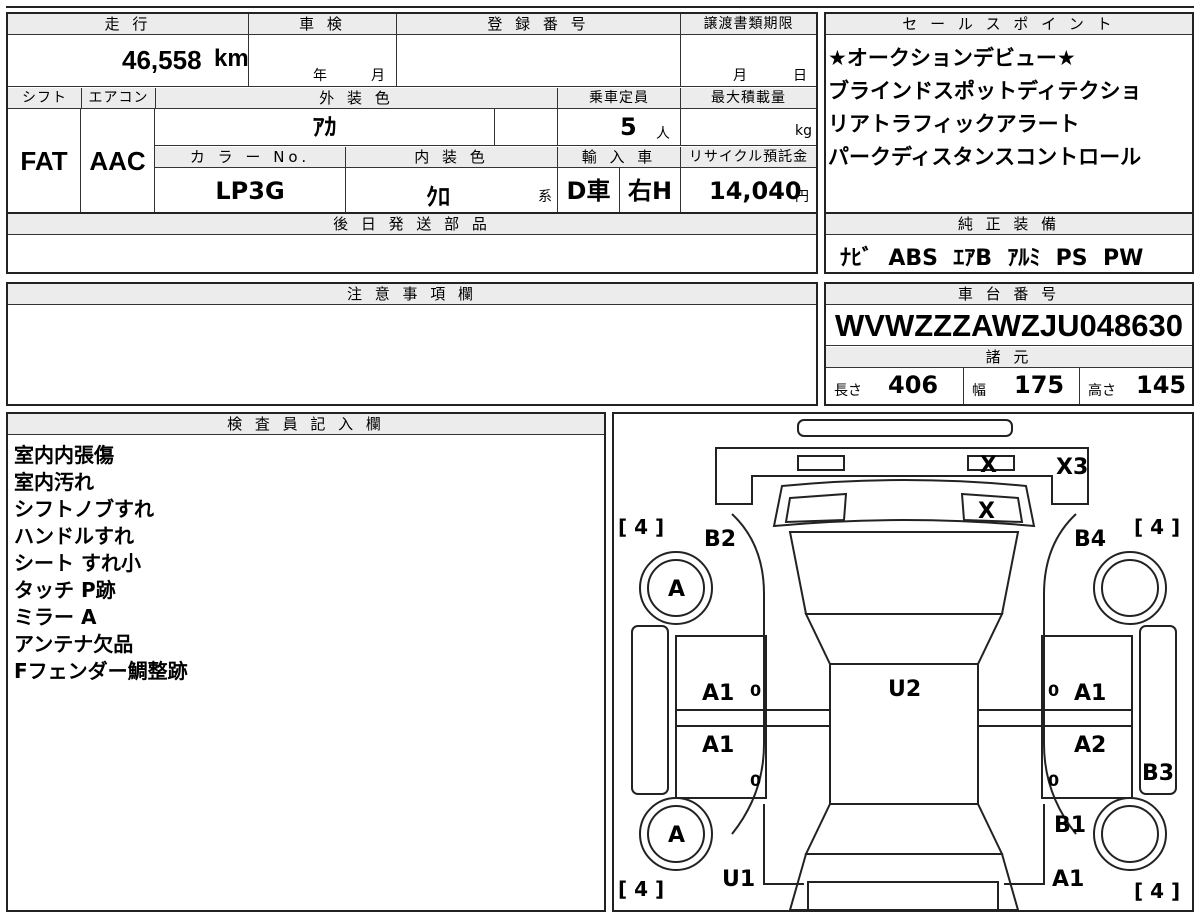 Image resolution: width=1200 pixels, height=912 pixels. Describe the element at coordinates (748, 157) in the screenshot. I see `recycle-fee-header: リサイクル預託金` at that location.